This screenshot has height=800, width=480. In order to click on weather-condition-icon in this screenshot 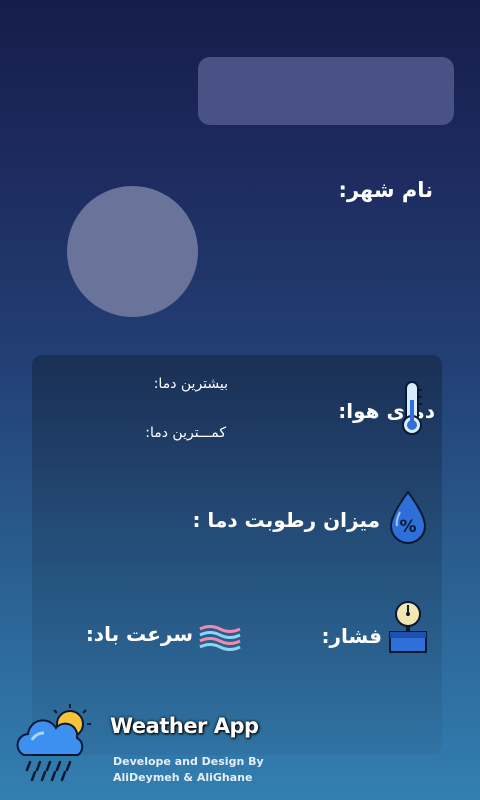, I will do `click(132, 251)`.